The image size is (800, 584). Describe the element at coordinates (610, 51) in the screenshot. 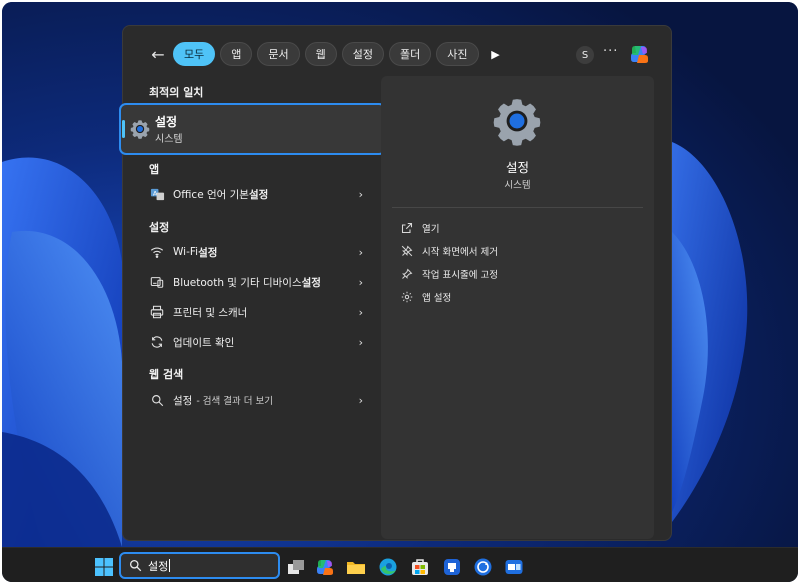

I see `more-options-button: ···` at that location.